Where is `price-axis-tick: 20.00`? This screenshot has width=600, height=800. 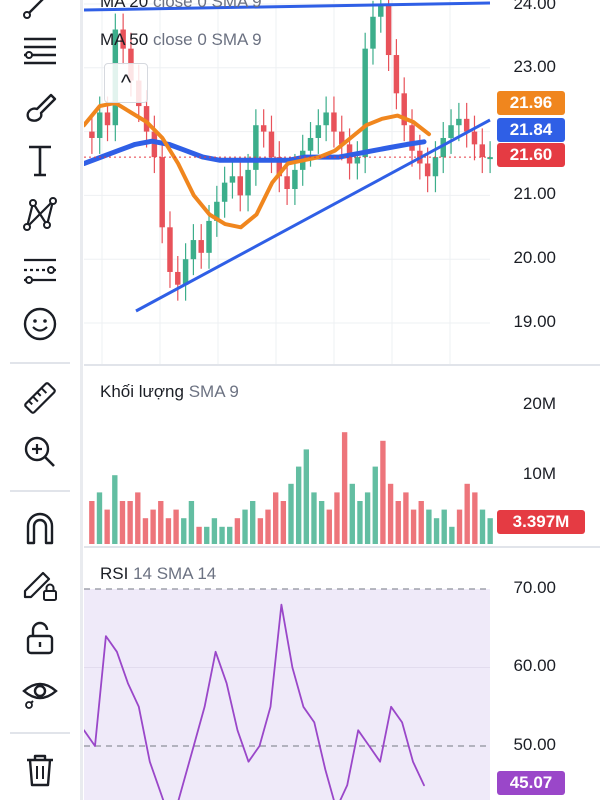 price-axis-tick: 20.00 is located at coordinates (534, 257).